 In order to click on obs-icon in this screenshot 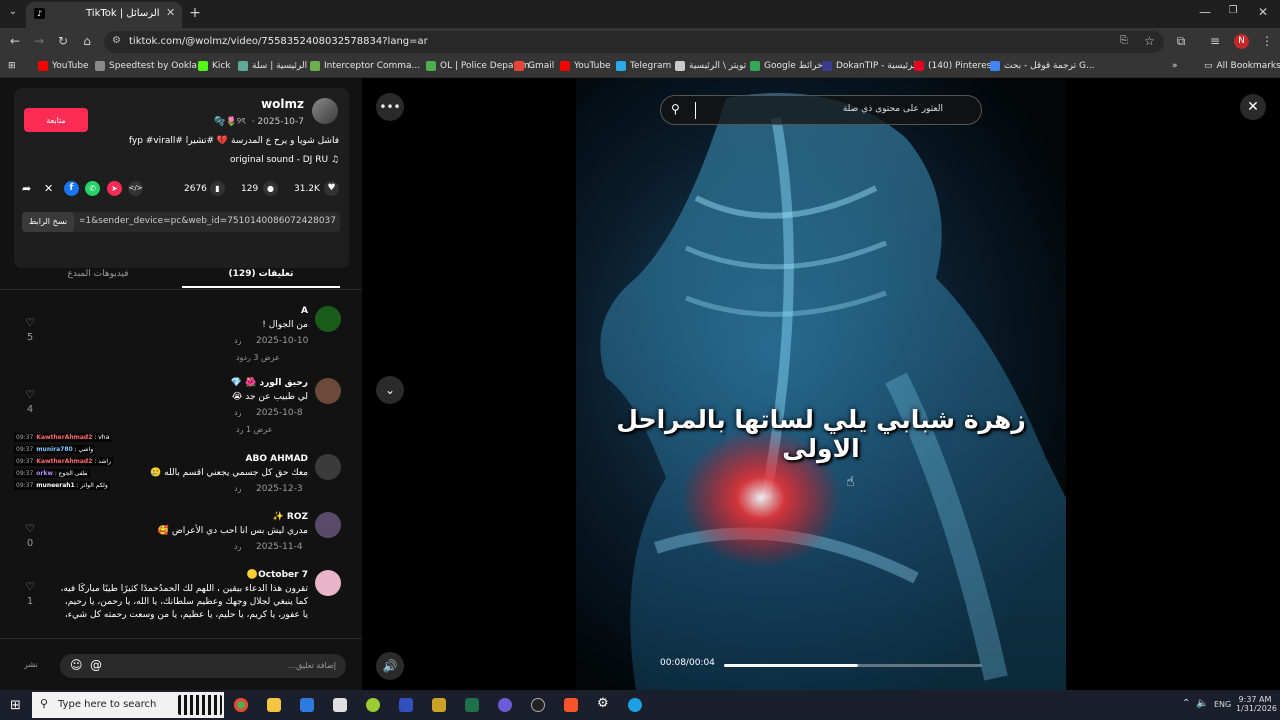, I will do `click(538, 705)`.